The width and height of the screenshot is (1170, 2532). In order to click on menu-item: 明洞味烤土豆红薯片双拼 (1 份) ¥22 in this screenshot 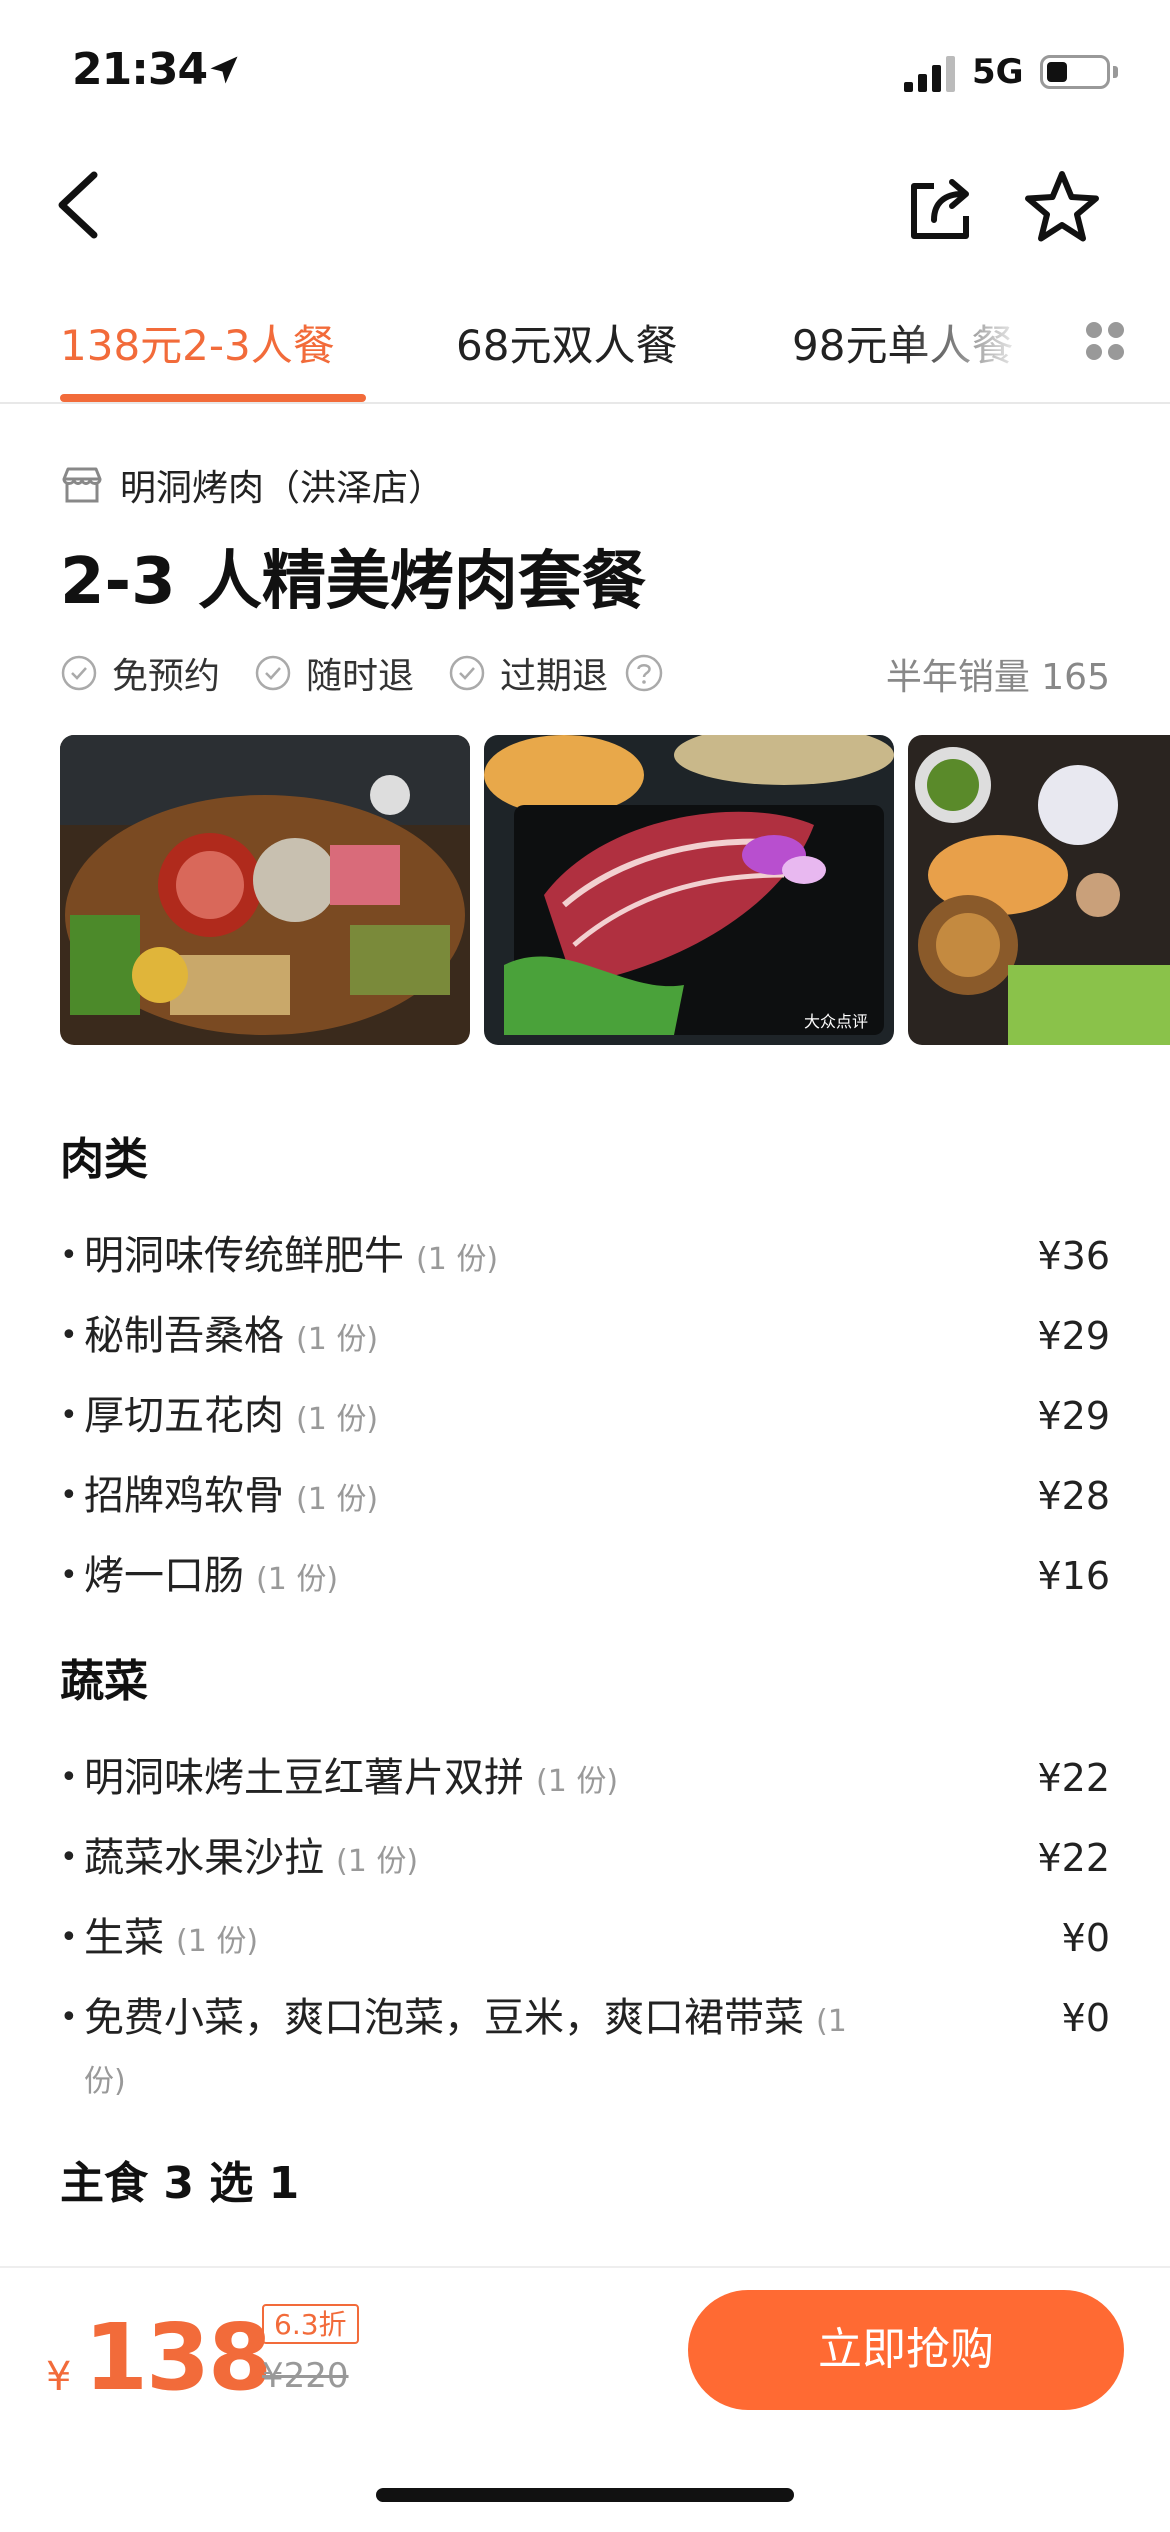, I will do `click(585, 1780)`.